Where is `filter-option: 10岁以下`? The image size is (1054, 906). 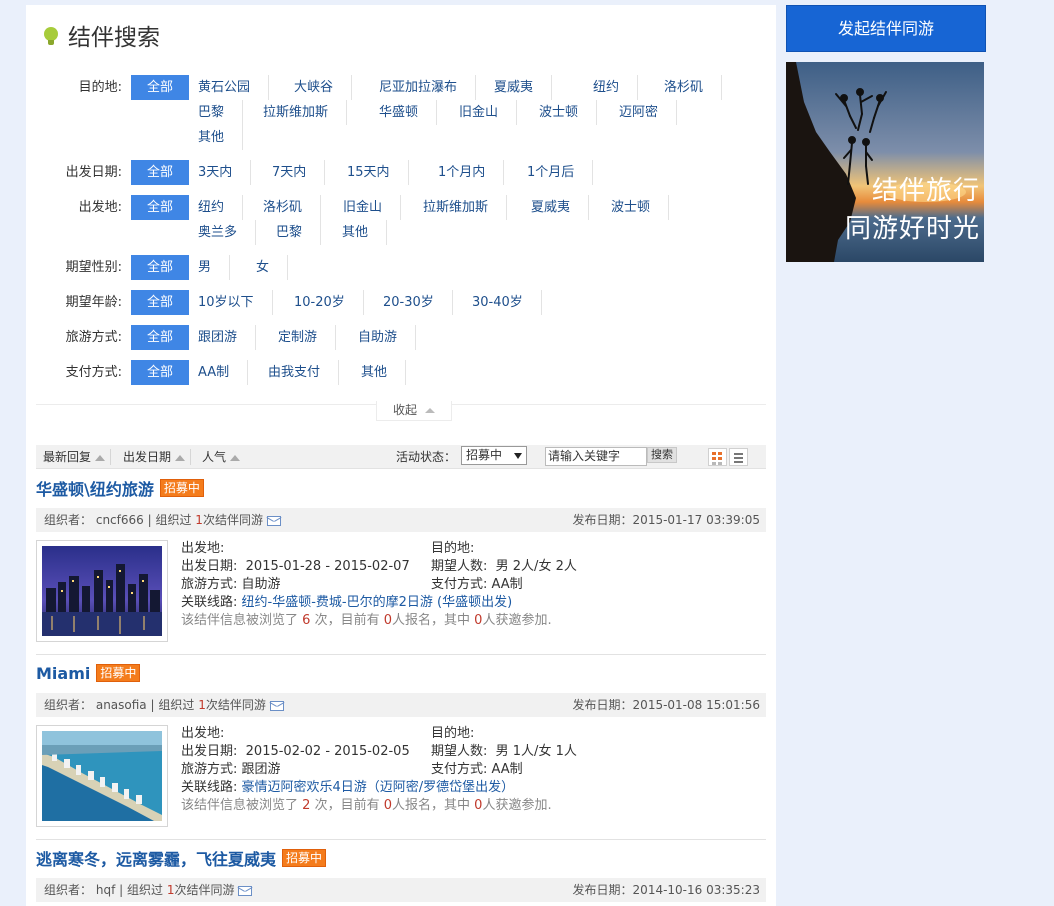
filter-option: 10岁以下 is located at coordinates (235, 302).